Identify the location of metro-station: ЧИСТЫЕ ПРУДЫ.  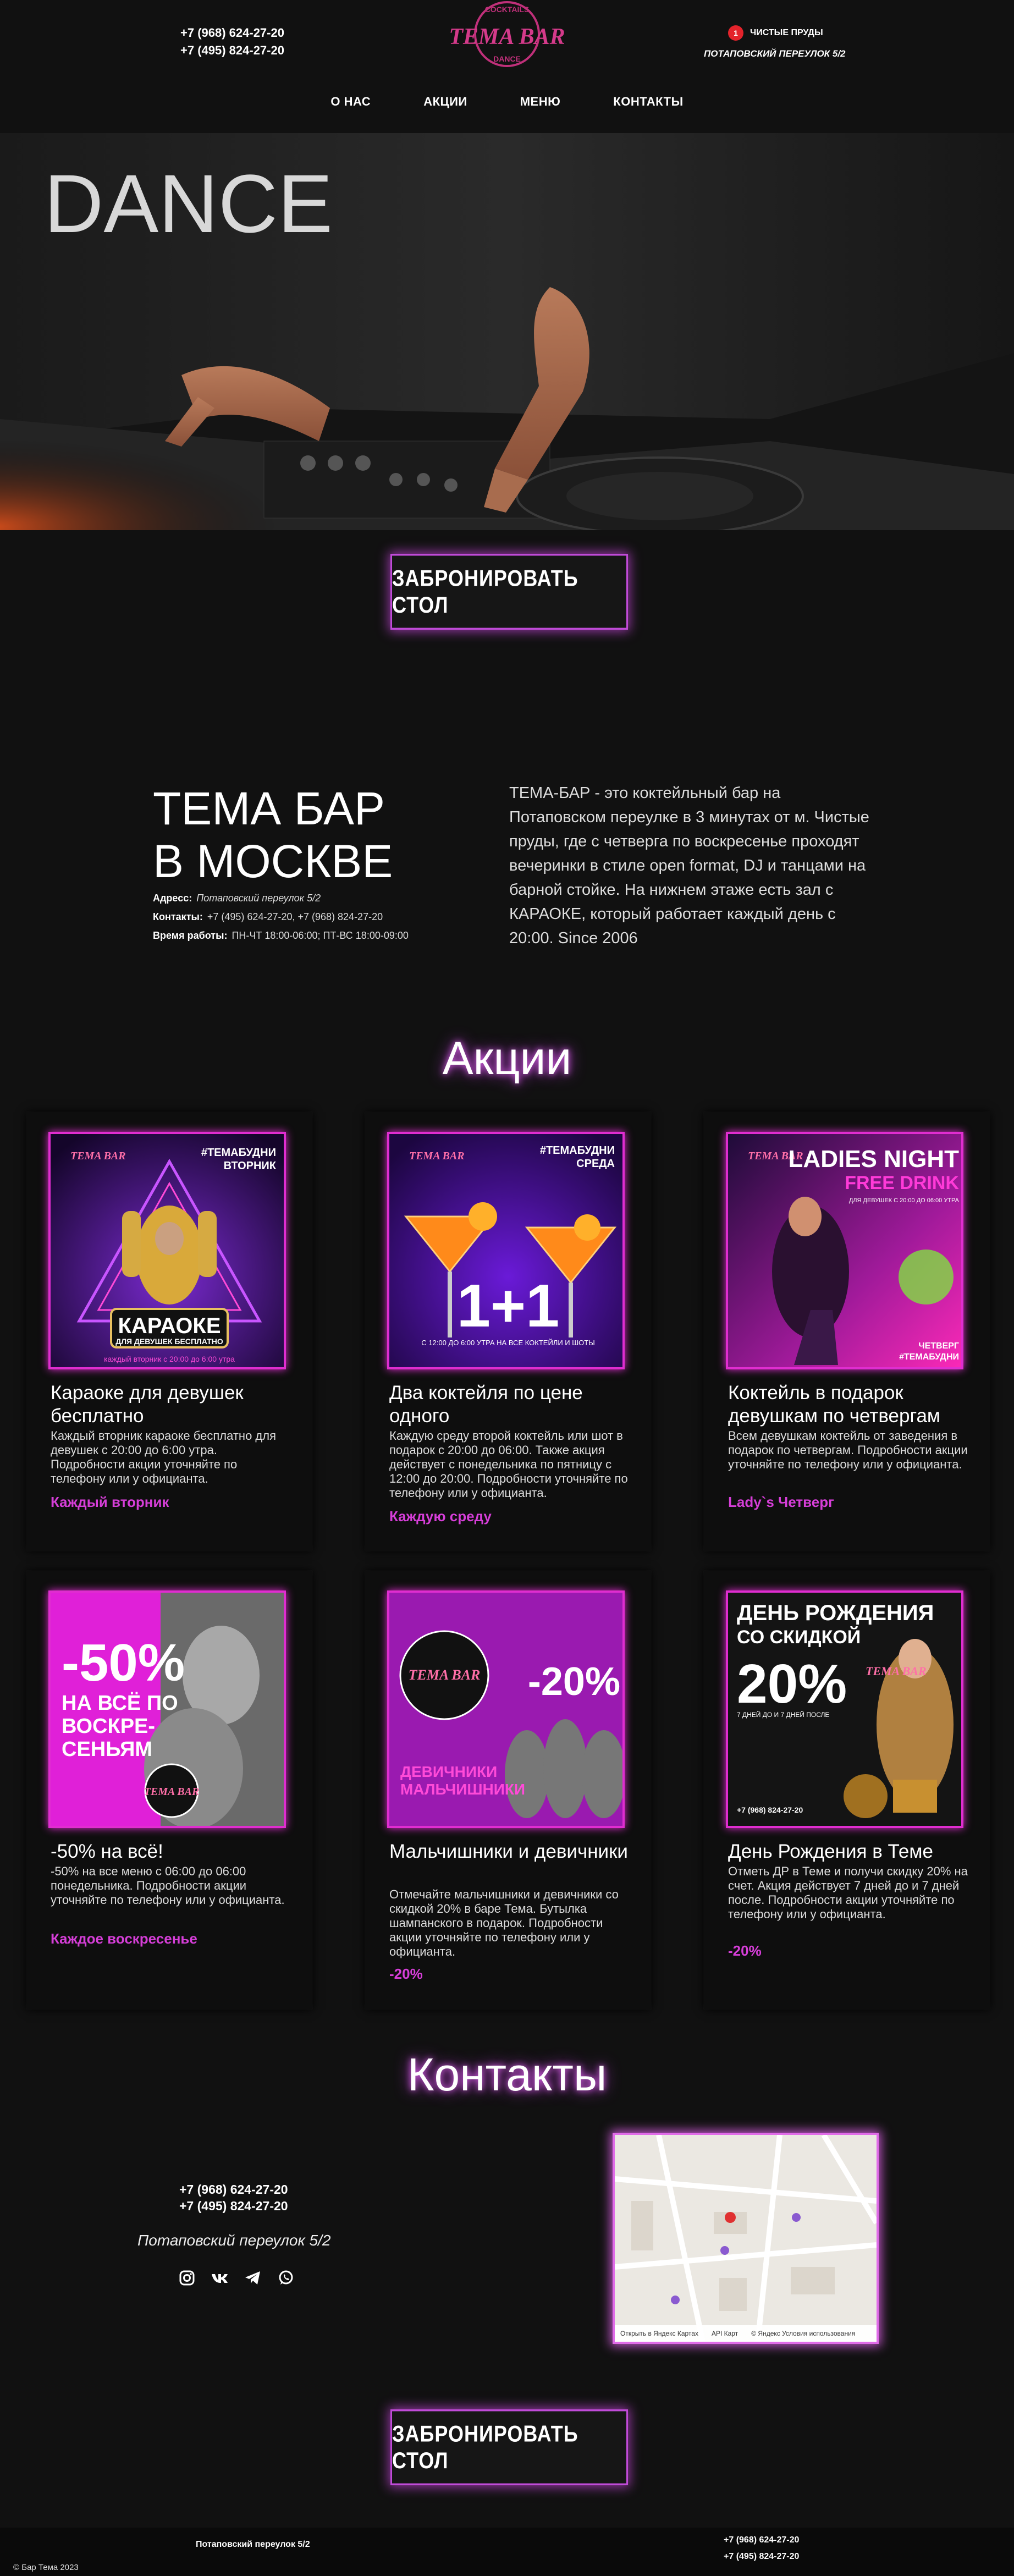
(786, 32).